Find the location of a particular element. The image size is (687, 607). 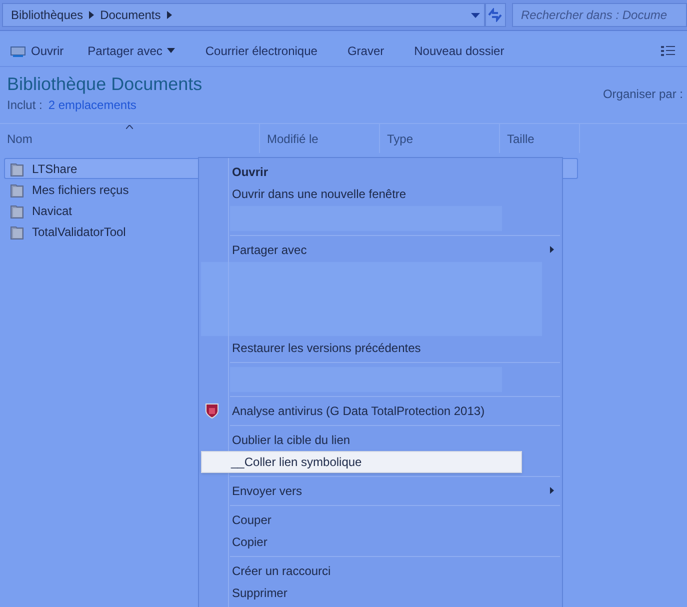

file-name: Mes fichiers reçus is located at coordinates (80, 190).